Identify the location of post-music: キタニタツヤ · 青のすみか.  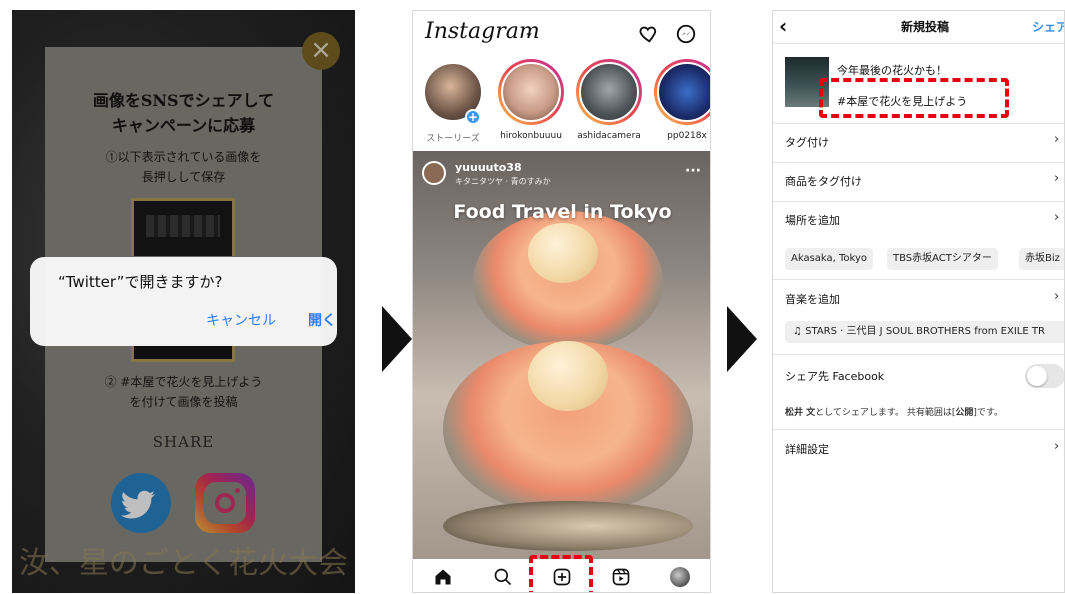
(503, 181).